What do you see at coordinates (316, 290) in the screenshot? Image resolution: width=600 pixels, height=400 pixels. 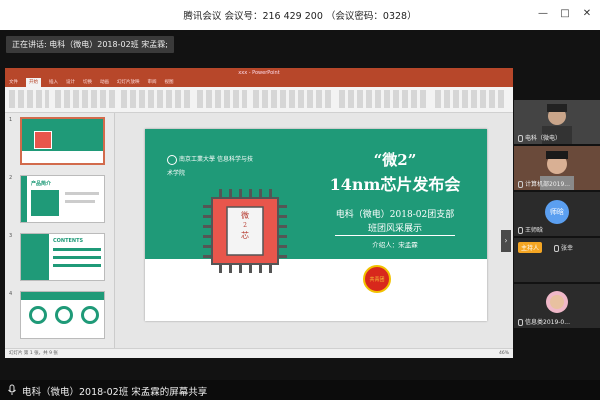 I see `slide-white-band` at bounding box center [316, 290].